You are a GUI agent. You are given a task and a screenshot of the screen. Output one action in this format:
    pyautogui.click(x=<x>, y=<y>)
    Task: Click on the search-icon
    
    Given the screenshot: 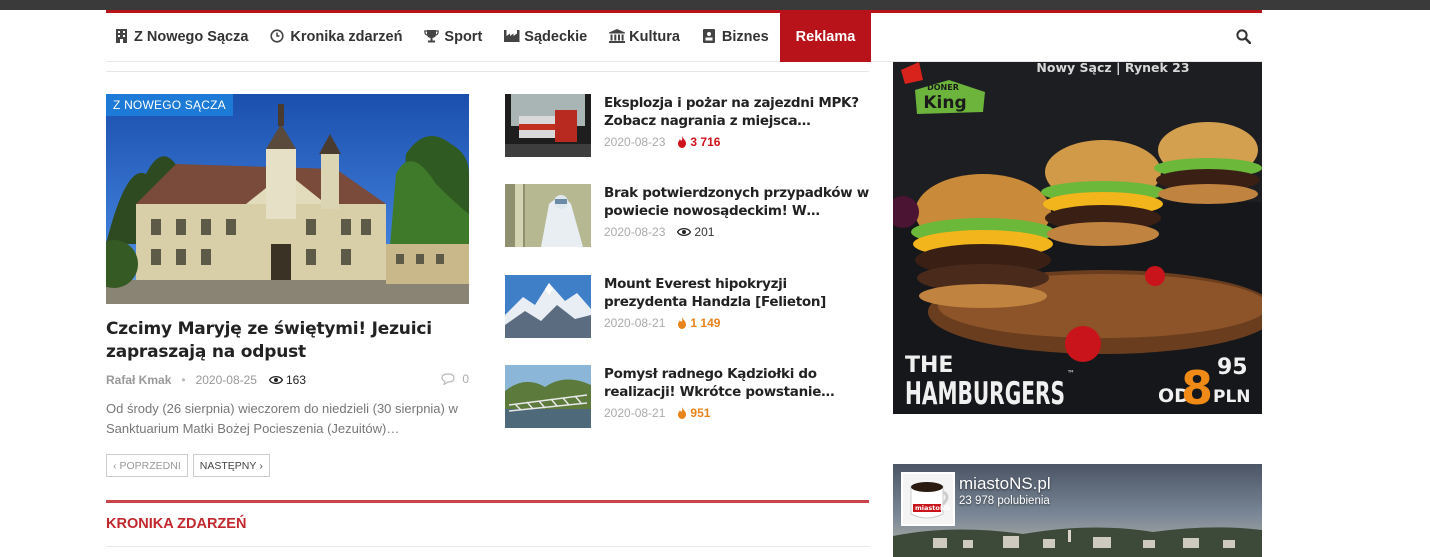 What is the action you would take?
    pyautogui.click(x=1244, y=37)
    